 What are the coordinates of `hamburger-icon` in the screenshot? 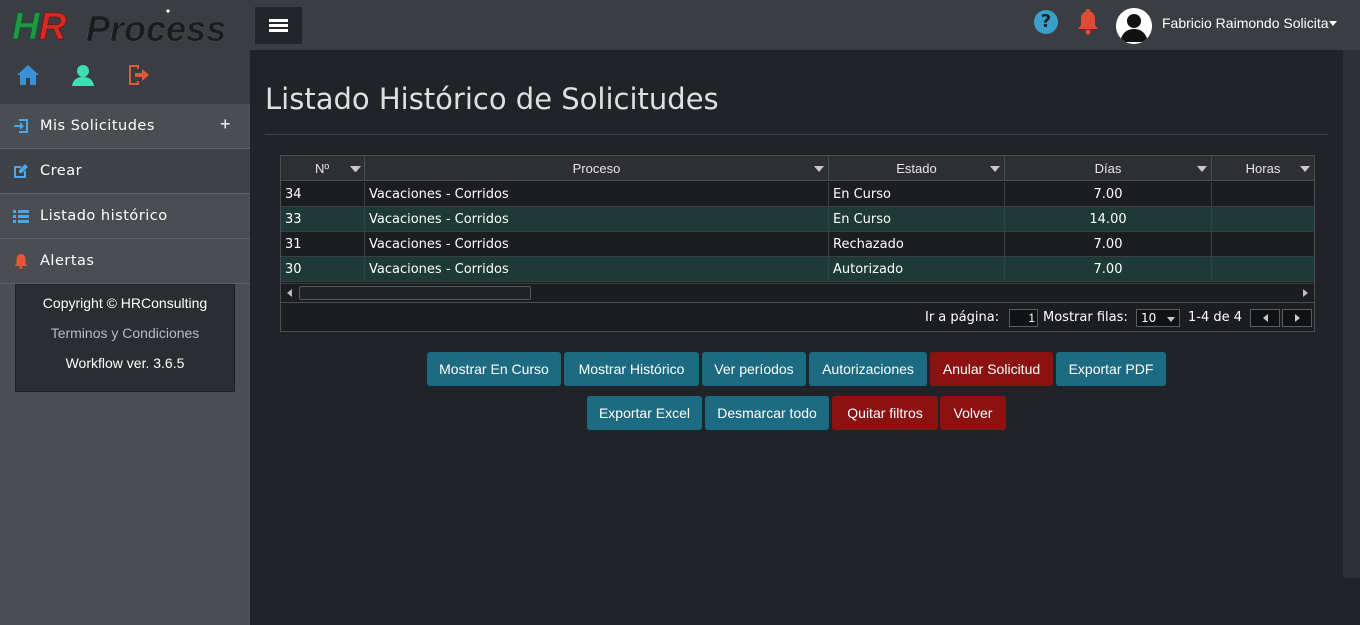 It's located at (278, 25).